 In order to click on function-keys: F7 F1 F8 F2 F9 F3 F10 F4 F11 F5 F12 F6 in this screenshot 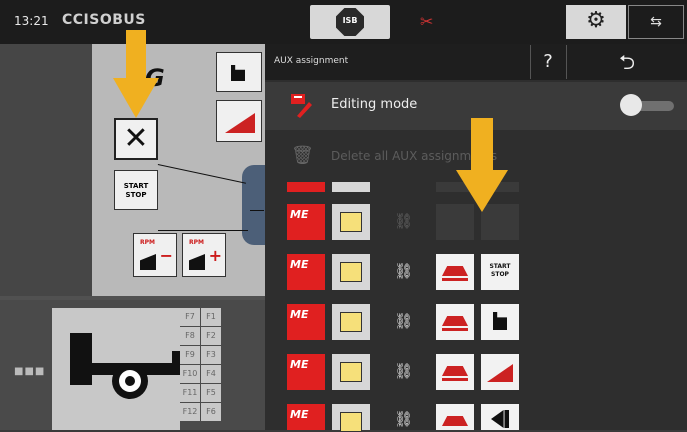, I will do `click(201, 365)`.